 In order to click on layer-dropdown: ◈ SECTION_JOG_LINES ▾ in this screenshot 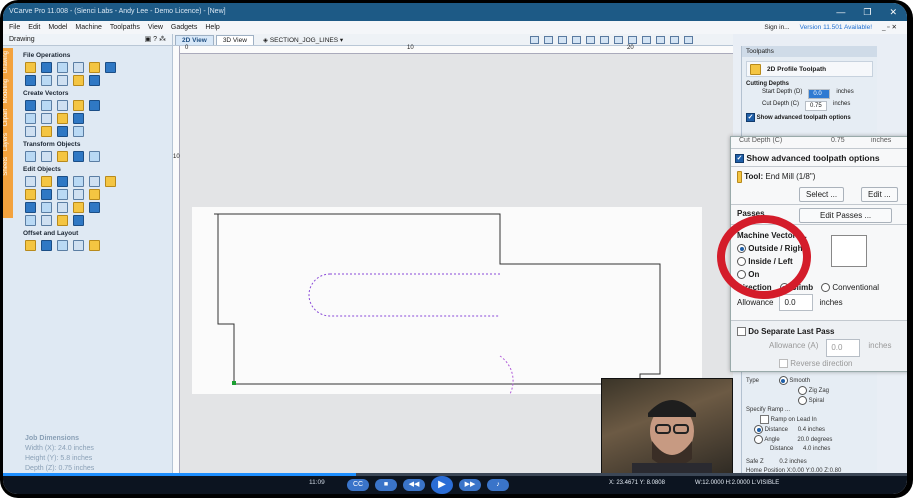, I will do `click(303, 40)`.